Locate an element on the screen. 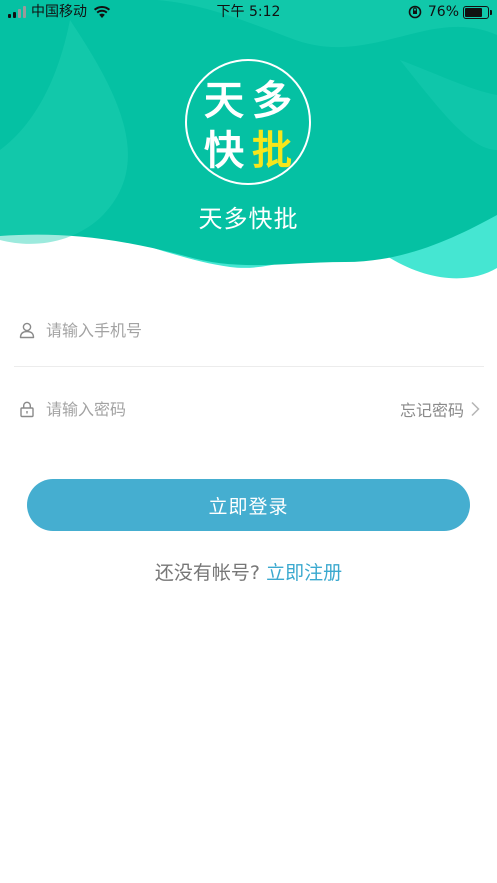  password-field: 忘记密码 is located at coordinates (249, 409).